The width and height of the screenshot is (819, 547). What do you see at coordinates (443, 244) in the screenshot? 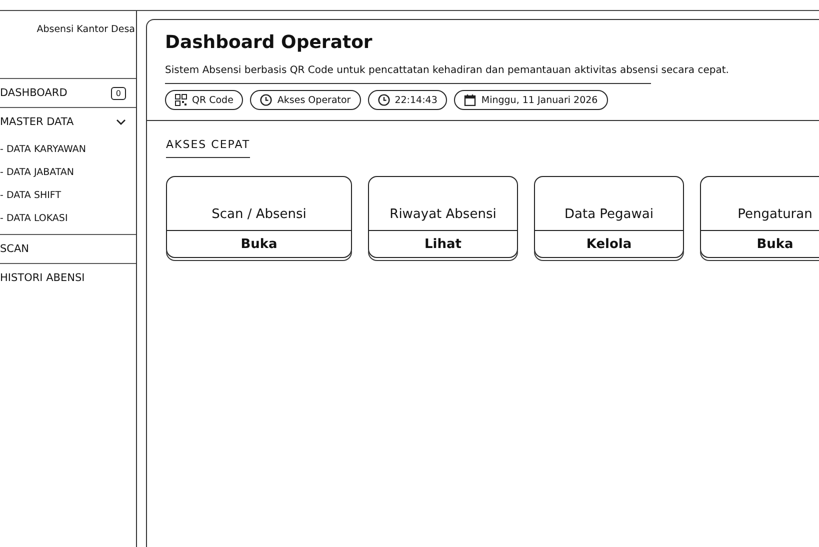
I see `card-action: Lihat` at bounding box center [443, 244].